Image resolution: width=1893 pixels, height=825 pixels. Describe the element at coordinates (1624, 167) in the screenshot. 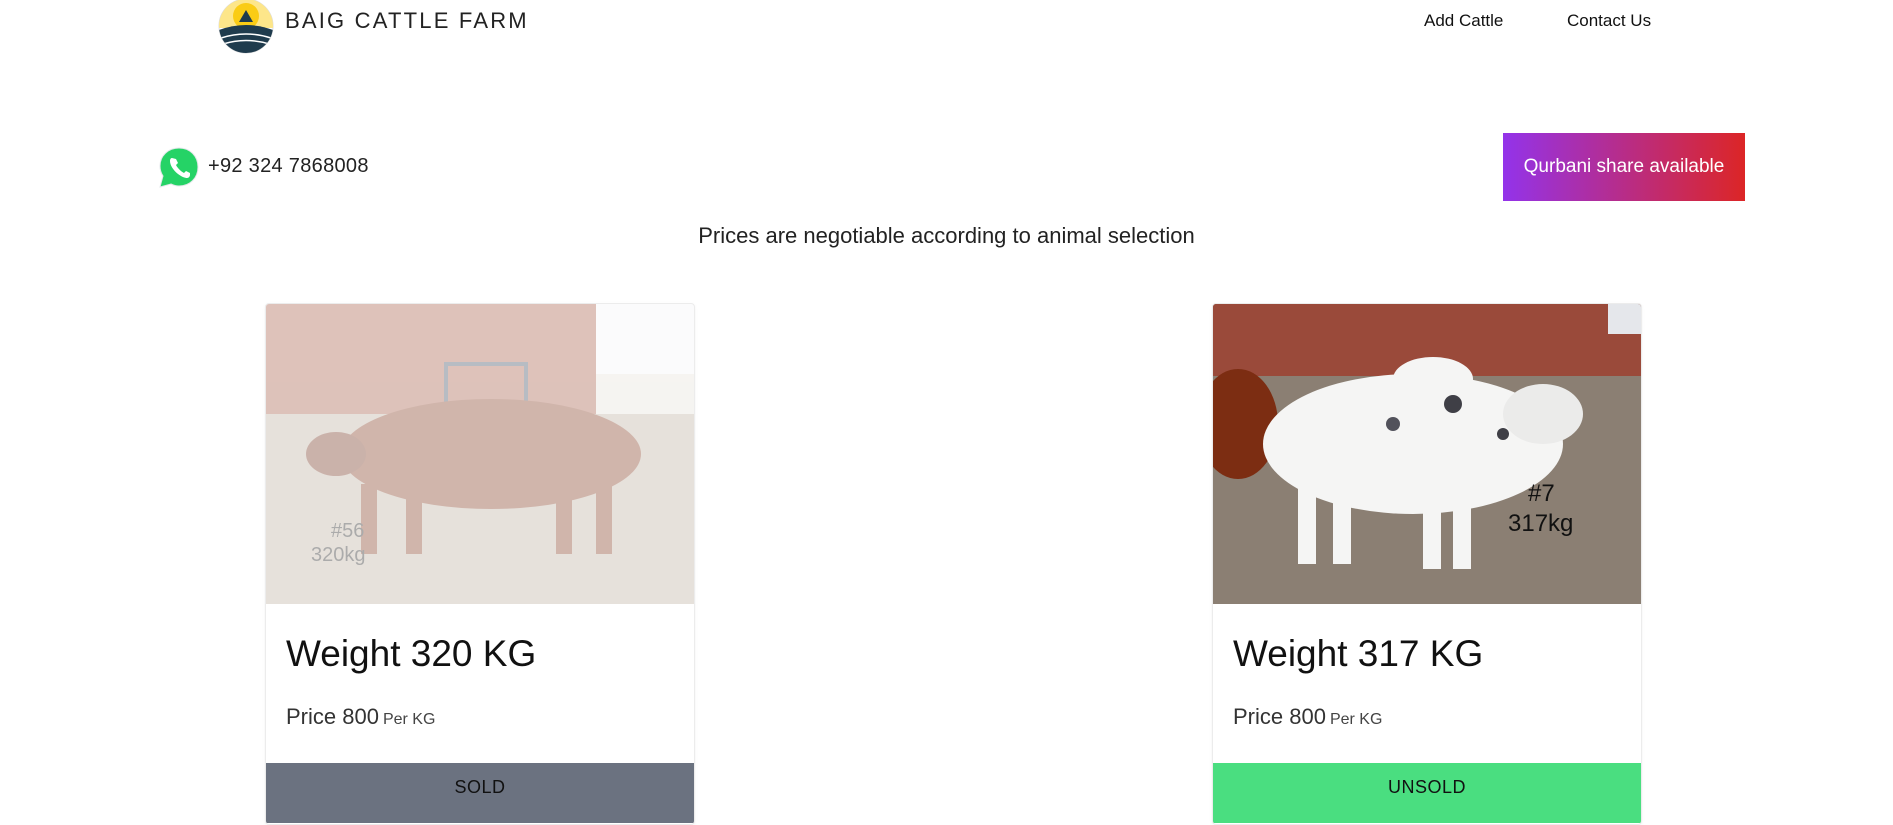

I see `qurbani-share-button: Qurbani share available` at that location.